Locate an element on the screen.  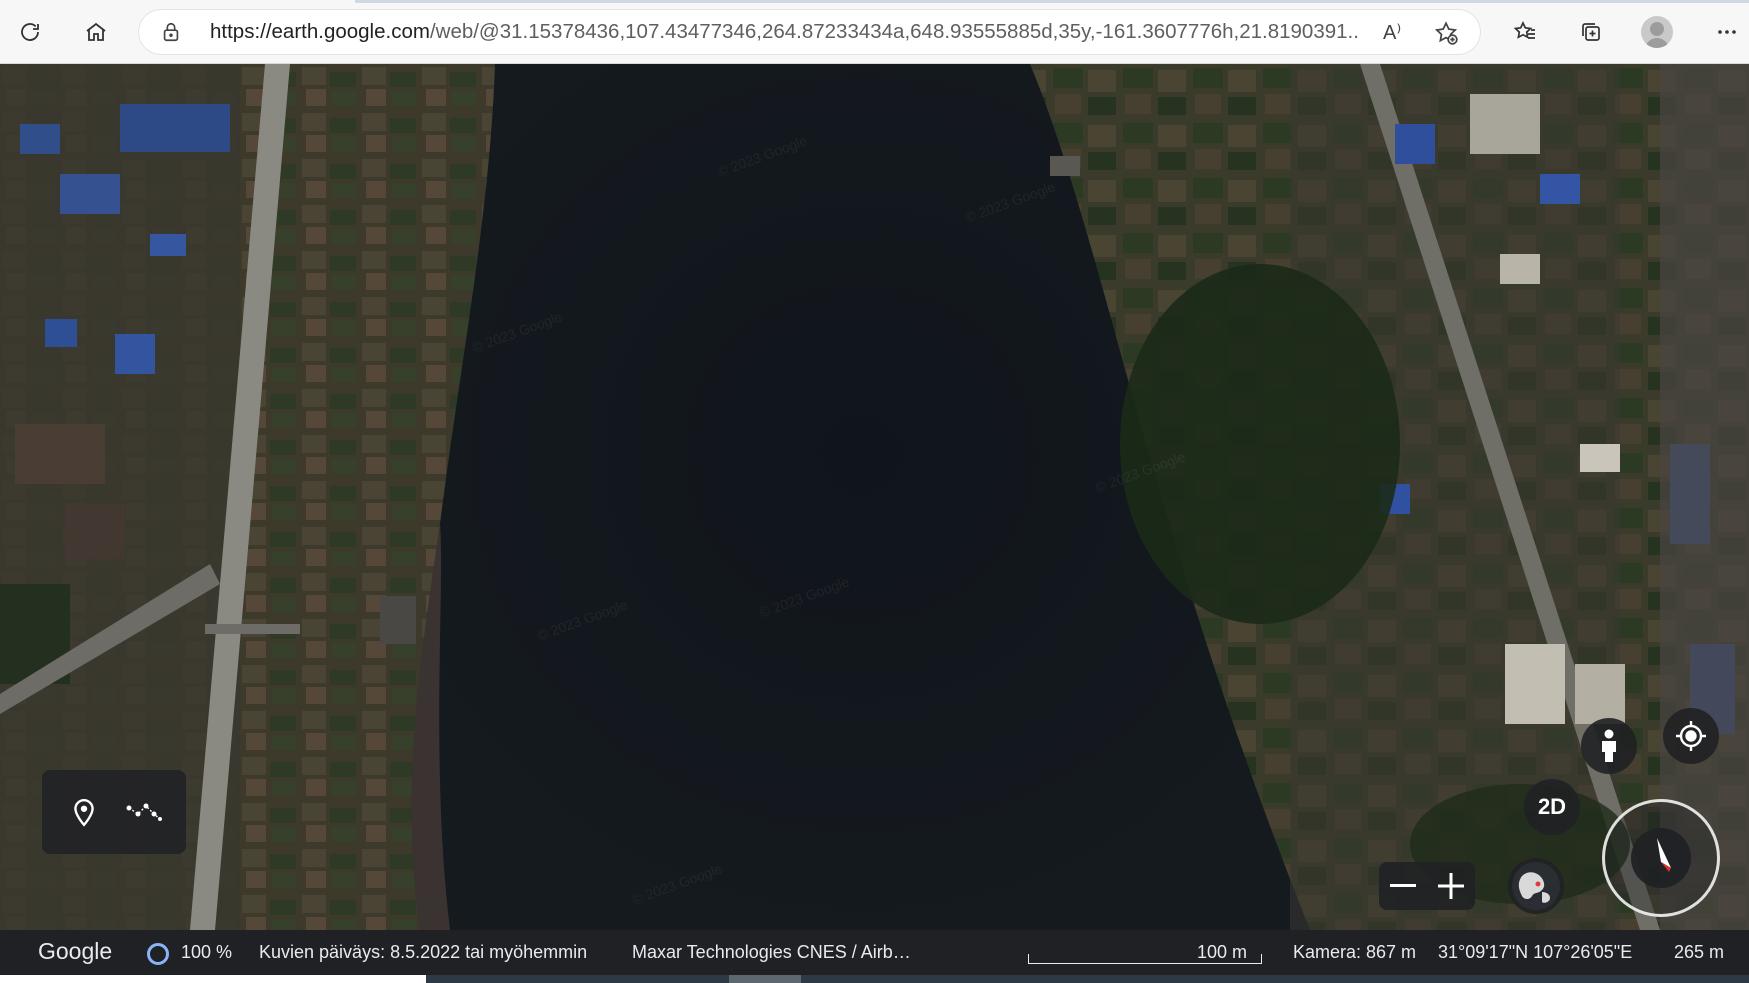
placemark-icon is located at coordinates (84, 812).